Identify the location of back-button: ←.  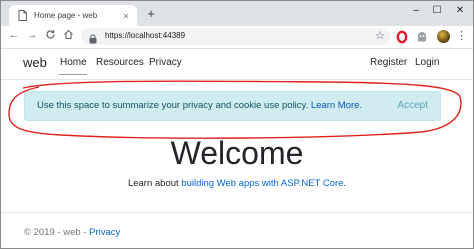
(14, 35).